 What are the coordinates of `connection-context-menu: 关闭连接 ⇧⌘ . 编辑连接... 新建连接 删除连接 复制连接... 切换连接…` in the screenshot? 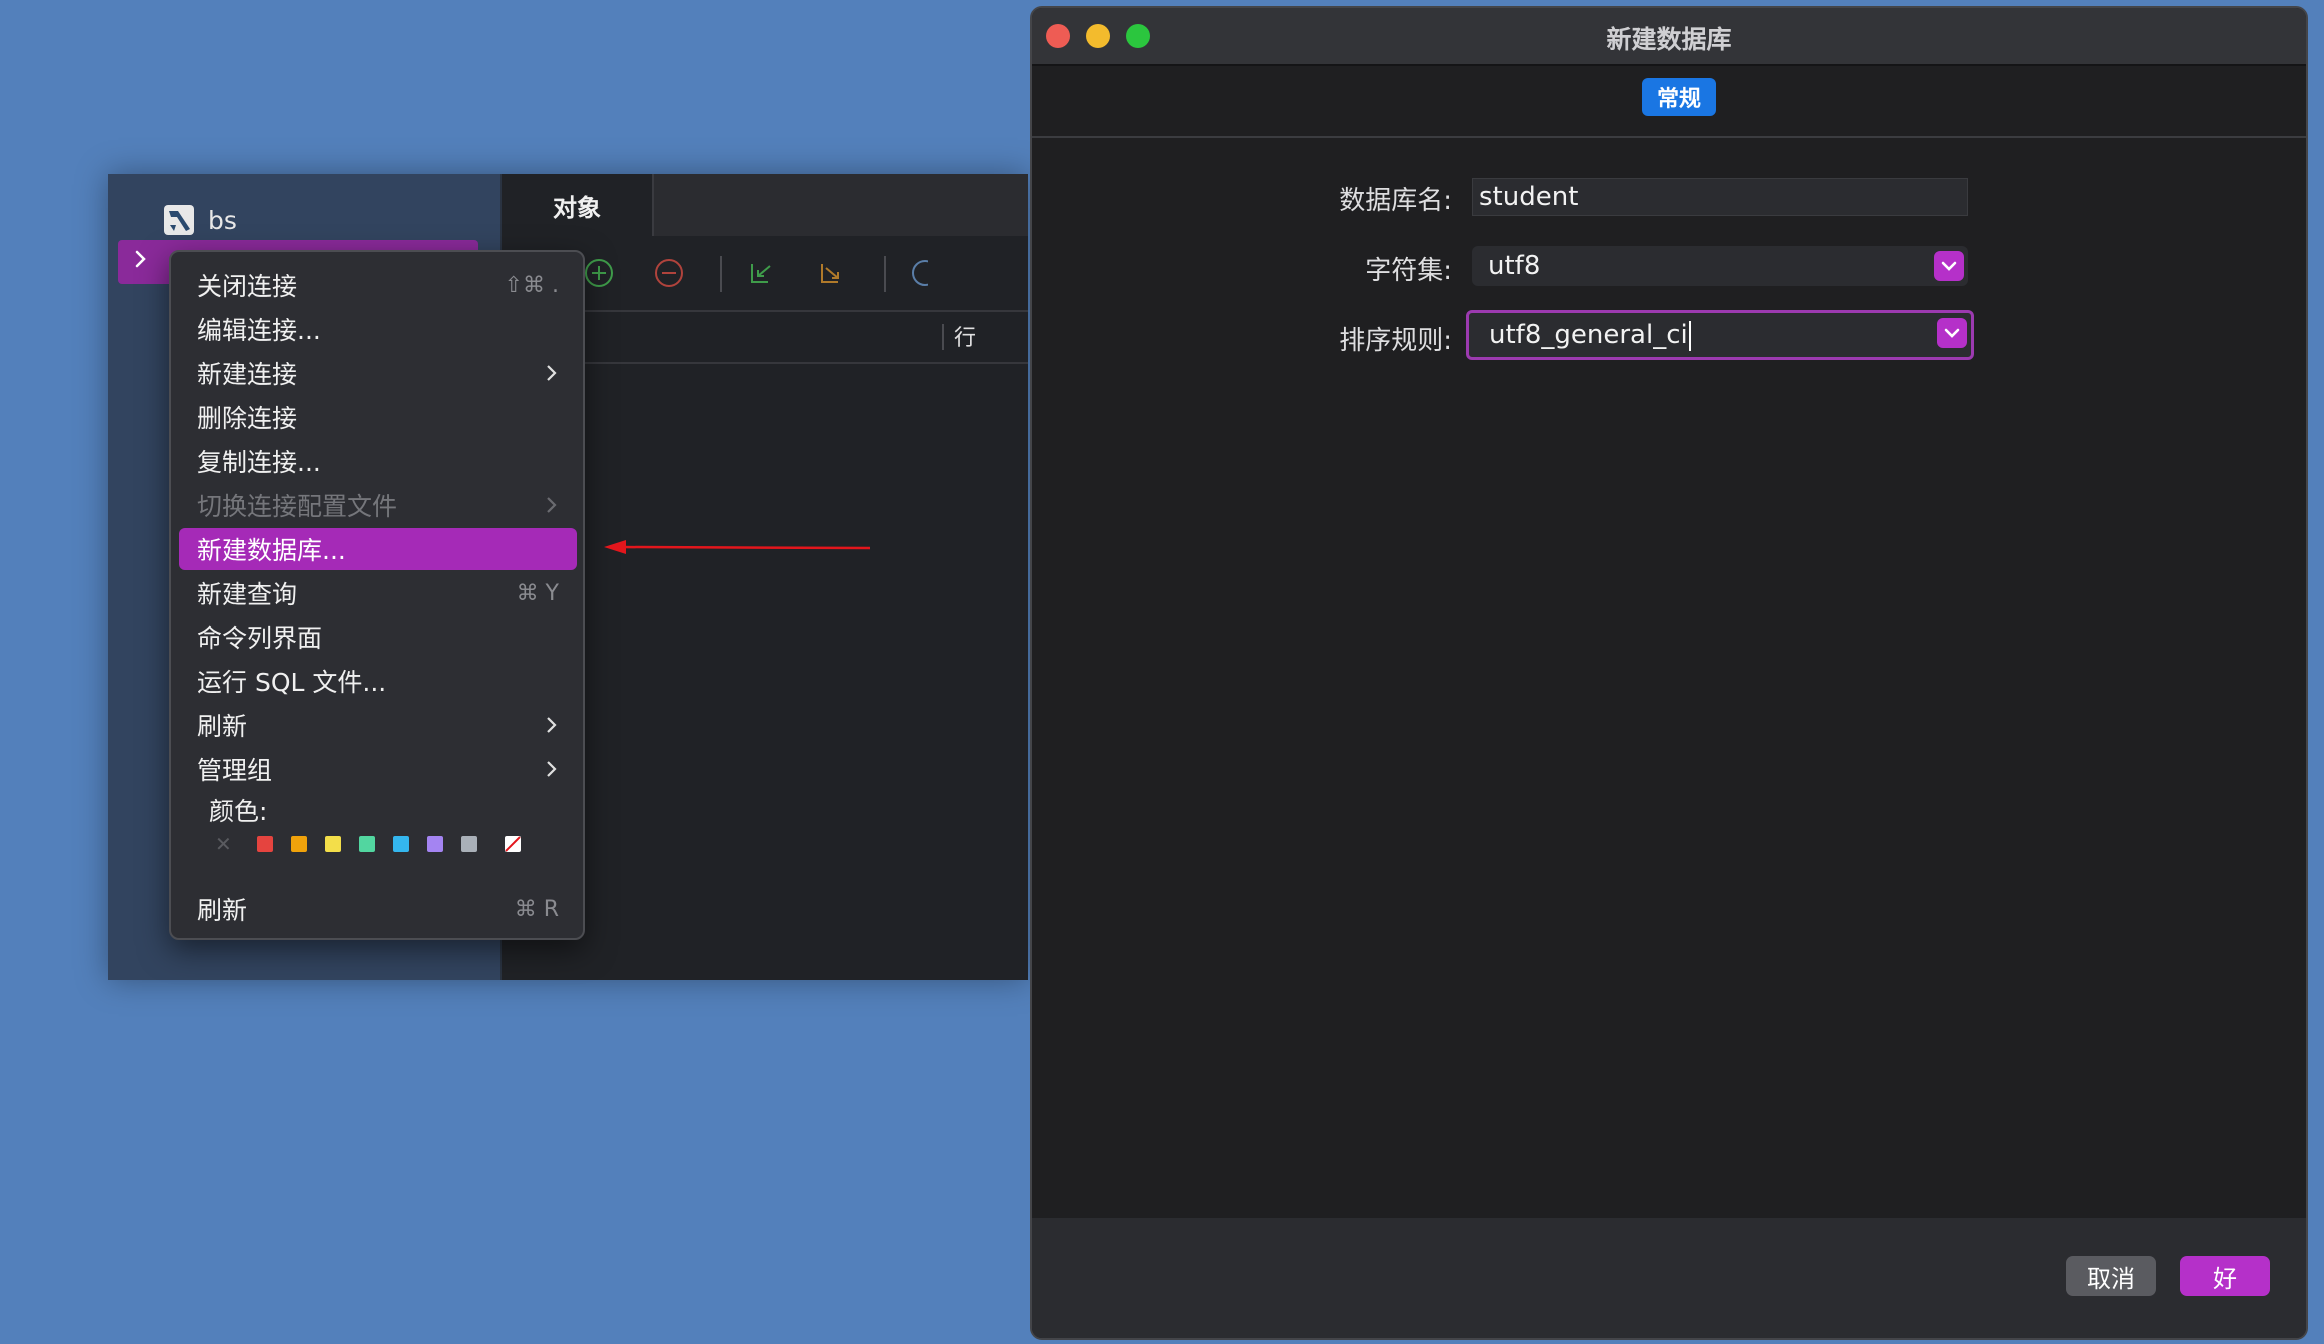 It's located at (377, 595).